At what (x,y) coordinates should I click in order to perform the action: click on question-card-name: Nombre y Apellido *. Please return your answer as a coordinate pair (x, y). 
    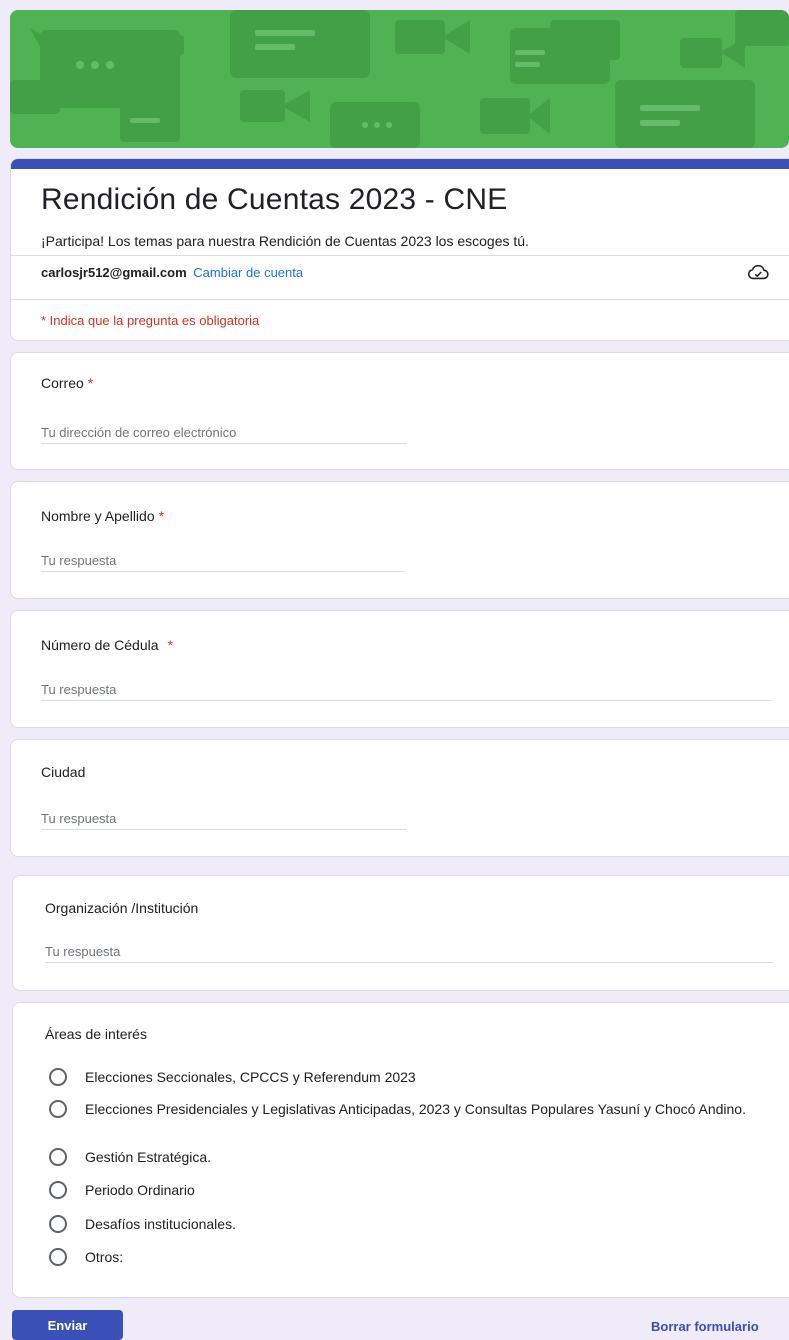
    Looking at the image, I should click on (399, 540).